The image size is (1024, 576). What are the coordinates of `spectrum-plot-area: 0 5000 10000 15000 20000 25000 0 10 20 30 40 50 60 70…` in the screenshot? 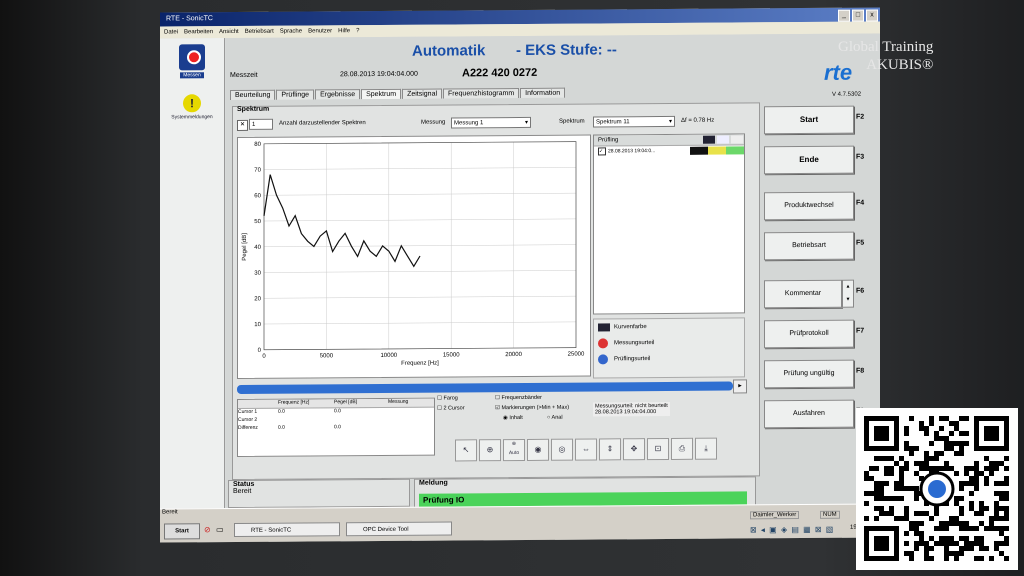 It's located at (414, 256).